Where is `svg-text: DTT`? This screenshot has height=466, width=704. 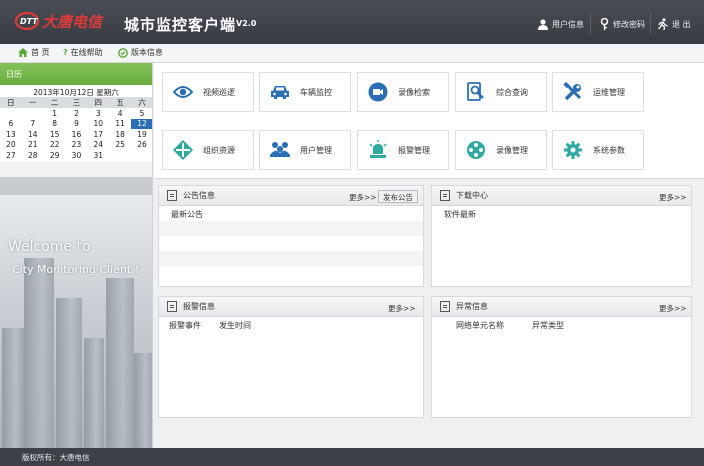 svg-text: DTT is located at coordinates (29, 21).